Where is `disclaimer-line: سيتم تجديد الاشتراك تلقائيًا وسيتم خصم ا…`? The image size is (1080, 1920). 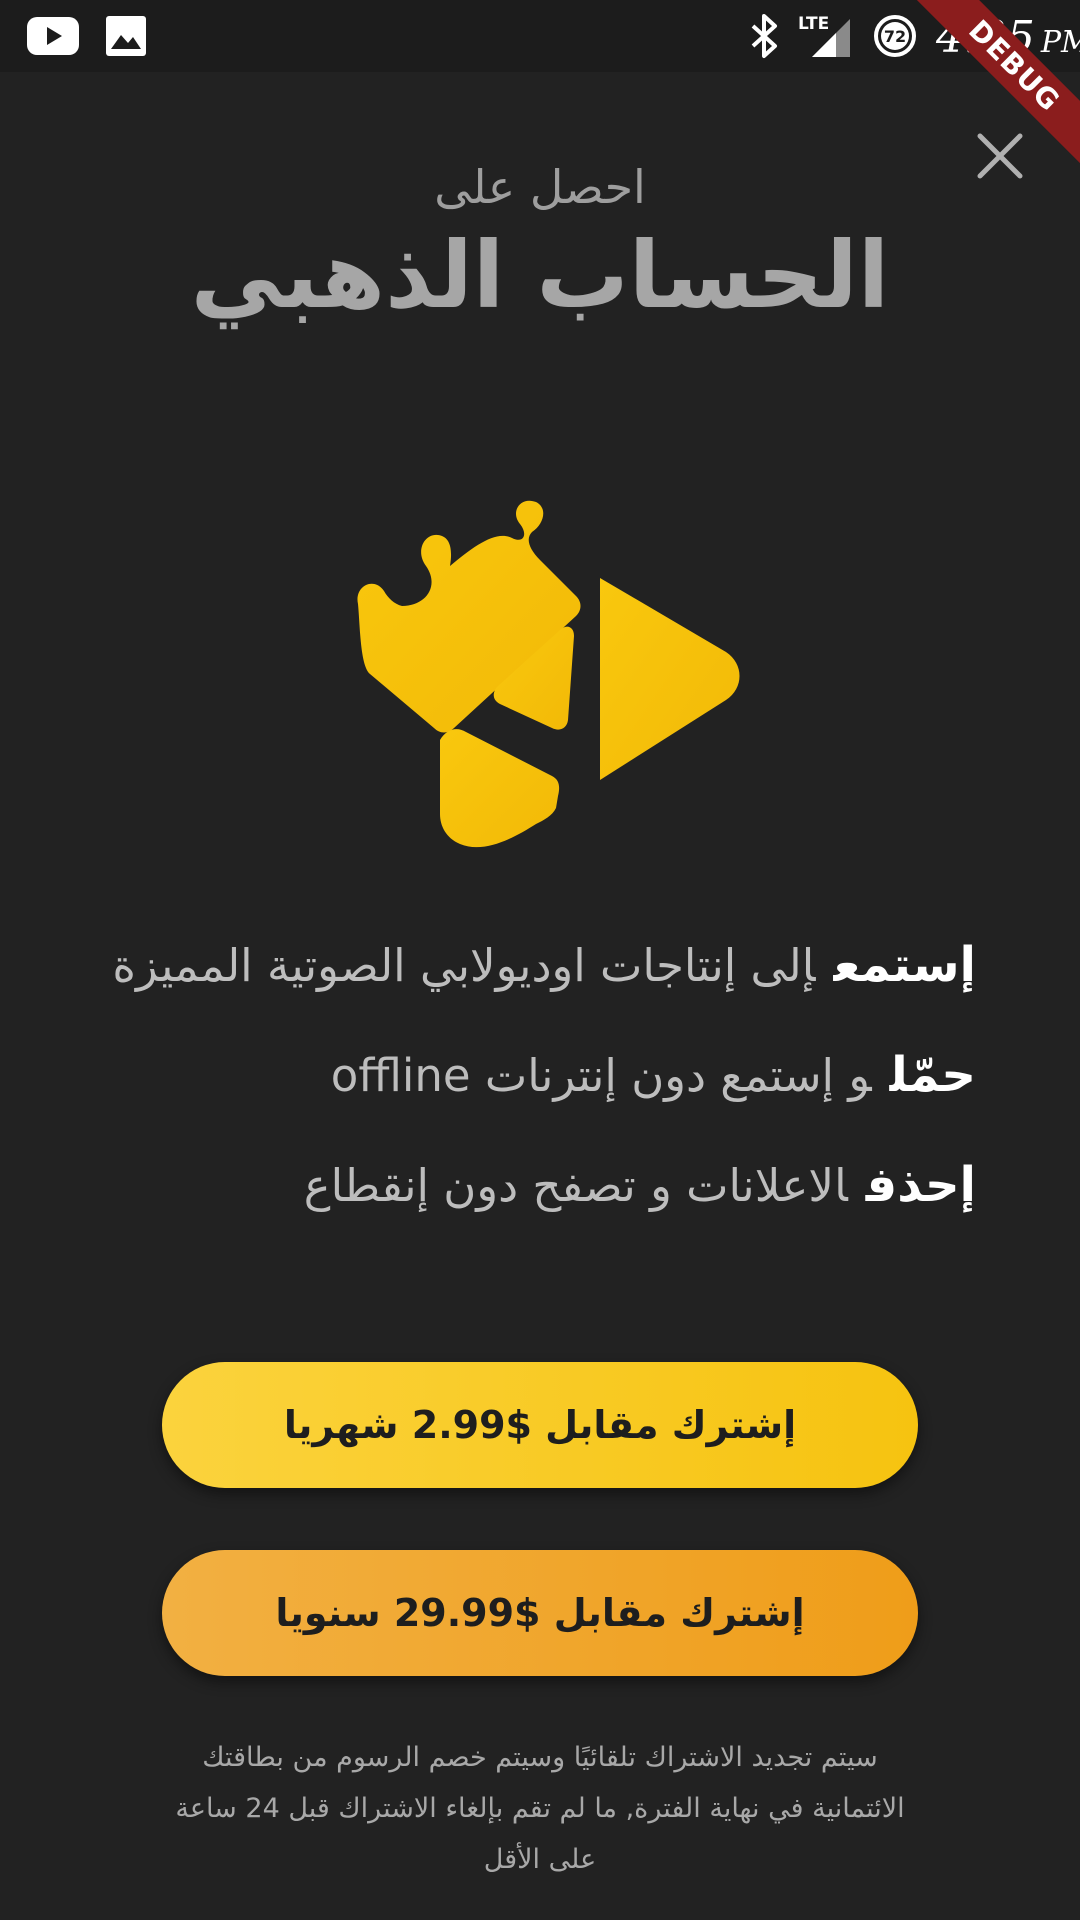
disclaimer-line: سيتم تجديد الاشتراك تلقائيًا وسيتم خصم ا… is located at coordinates (540, 1757).